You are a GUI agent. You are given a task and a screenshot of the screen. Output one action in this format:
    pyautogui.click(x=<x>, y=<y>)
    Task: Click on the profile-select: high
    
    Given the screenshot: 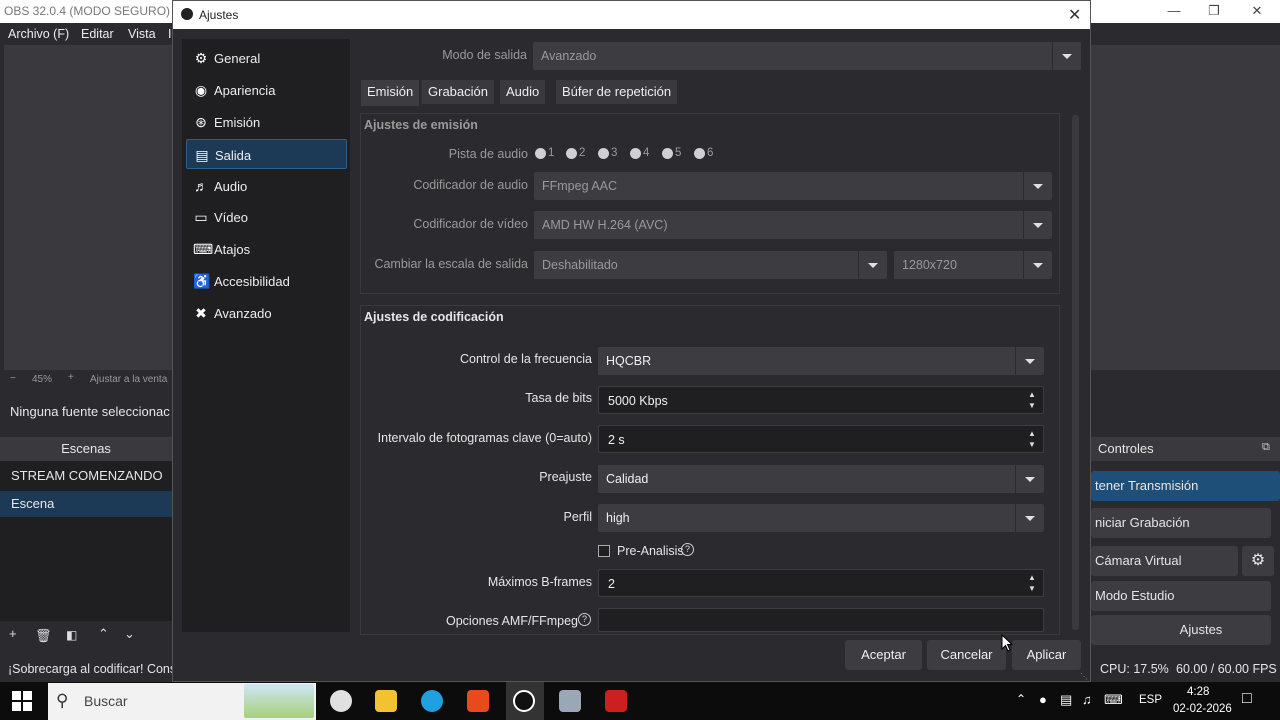 What is the action you would take?
    pyautogui.click(x=821, y=518)
    